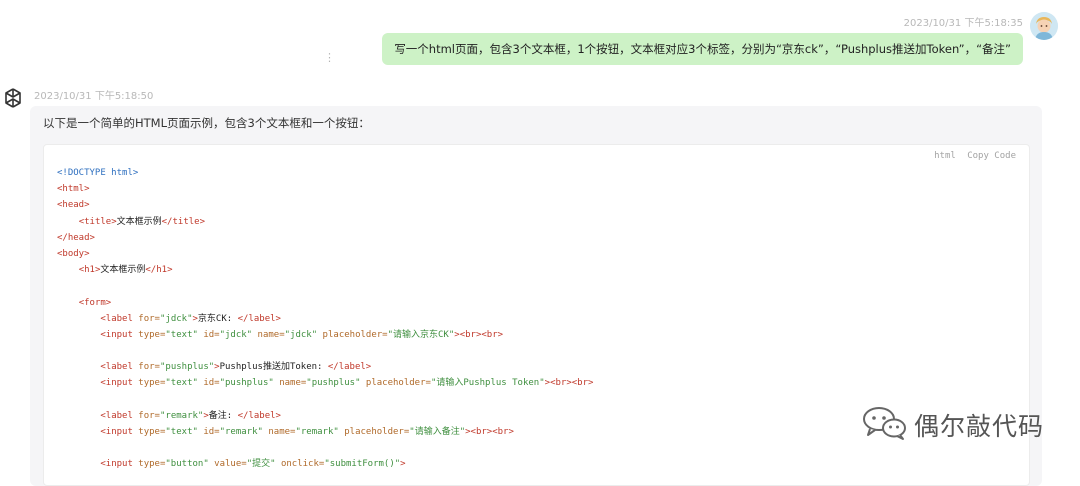  What do you see at coordinates (159, 270) in the screenshot?
I see `code-token: </h1>` at bounding box center [159, 270].